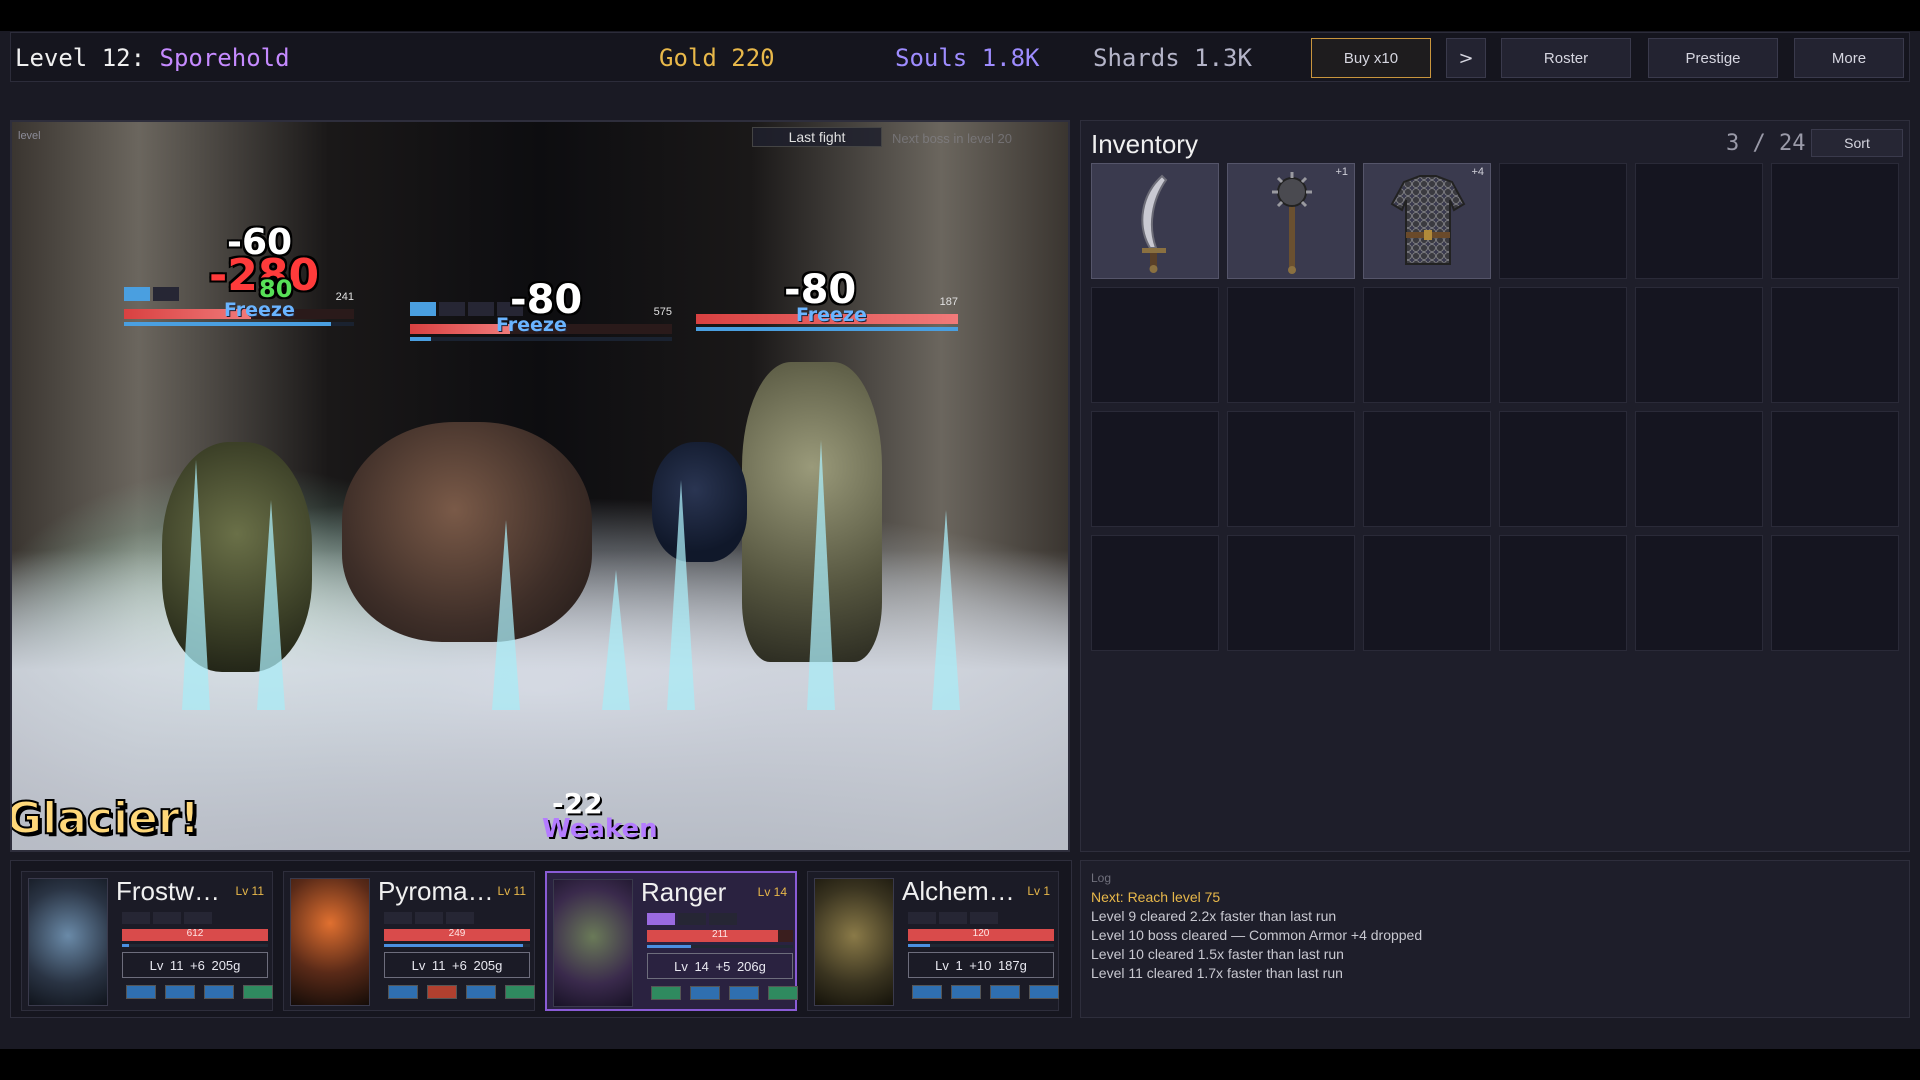 The image size is (1920, 1080). I want to click on hero-mana-bar, so click(195, 945).